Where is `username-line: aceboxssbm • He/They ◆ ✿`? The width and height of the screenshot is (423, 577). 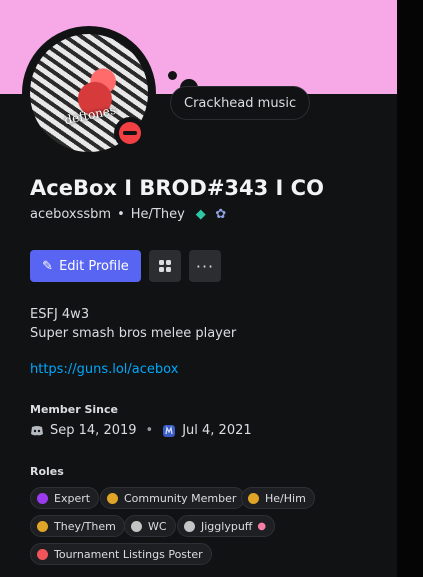 username-line: aceboxssbm • He/They ◆ ✿ is located at coordinates (129, 214).